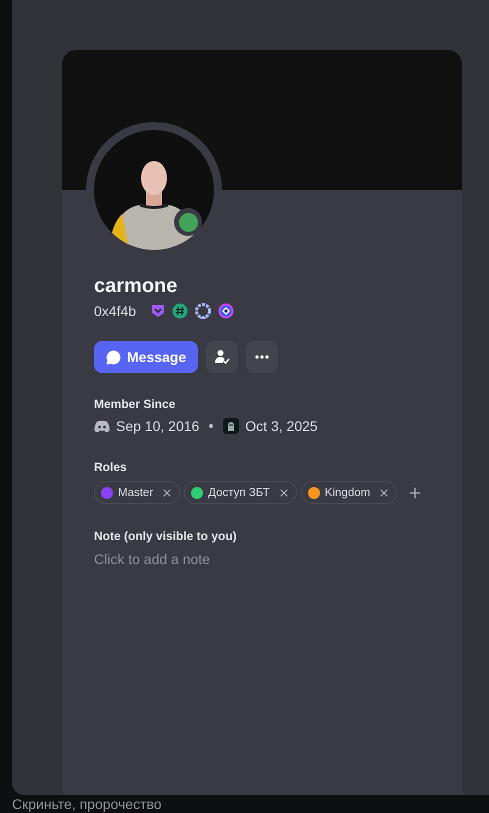 The height and width of the screenshot is (813, 489). Describe the element at coordinates (113, 357) in the screenshot. I see `chat-bubble-icon` at that location.